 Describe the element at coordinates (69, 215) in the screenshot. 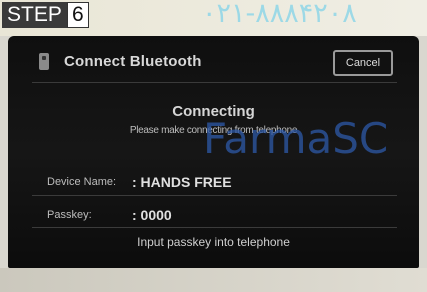

I see `passkey-label: Passkey:` at that location.